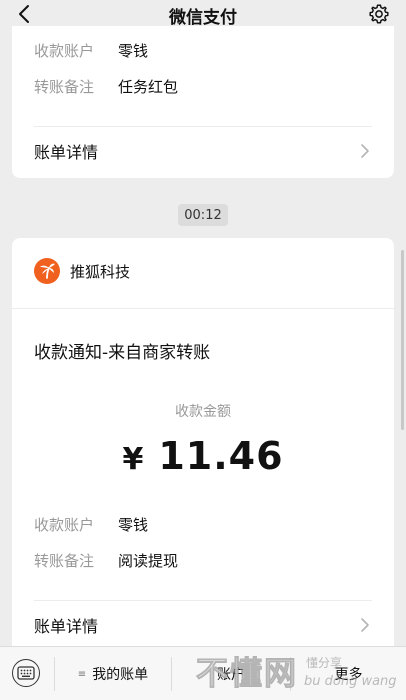 The height and width of the screenshot is (700, 406). I want to click on menu-account: 账户, so click(231, 673).